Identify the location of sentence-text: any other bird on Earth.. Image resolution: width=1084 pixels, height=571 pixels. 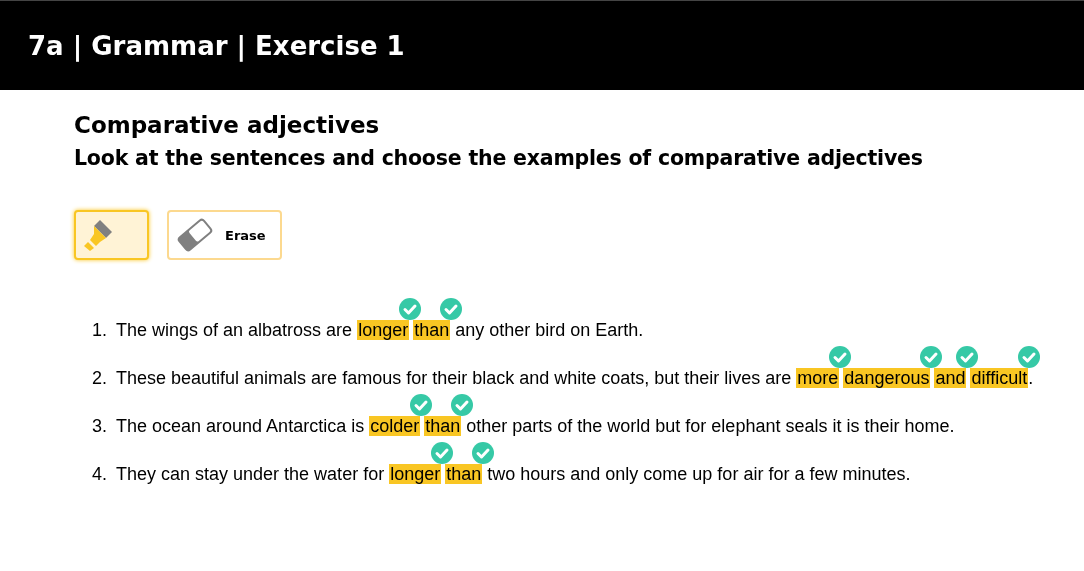
(549, 330).